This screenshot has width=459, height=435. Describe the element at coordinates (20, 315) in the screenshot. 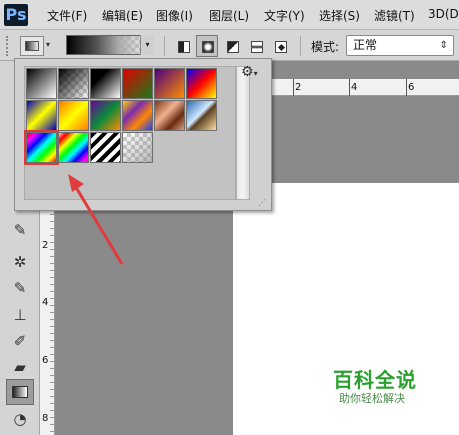

I see `clone-stamp-icon: ⊥` at that location.